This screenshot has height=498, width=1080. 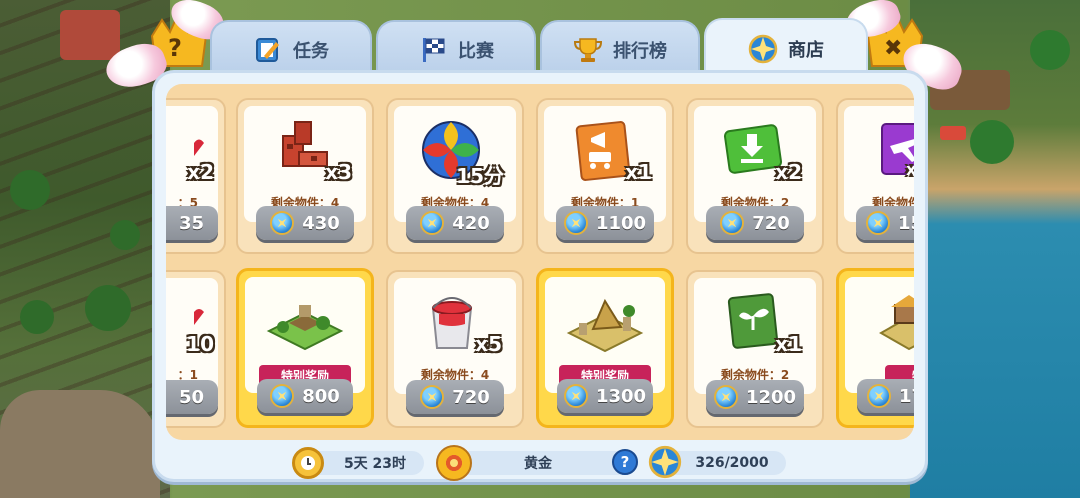 What do you see at coordinates (311, 51) in the screenshot?
I see `tab-label: 任务` at bounding box center [311, 51].